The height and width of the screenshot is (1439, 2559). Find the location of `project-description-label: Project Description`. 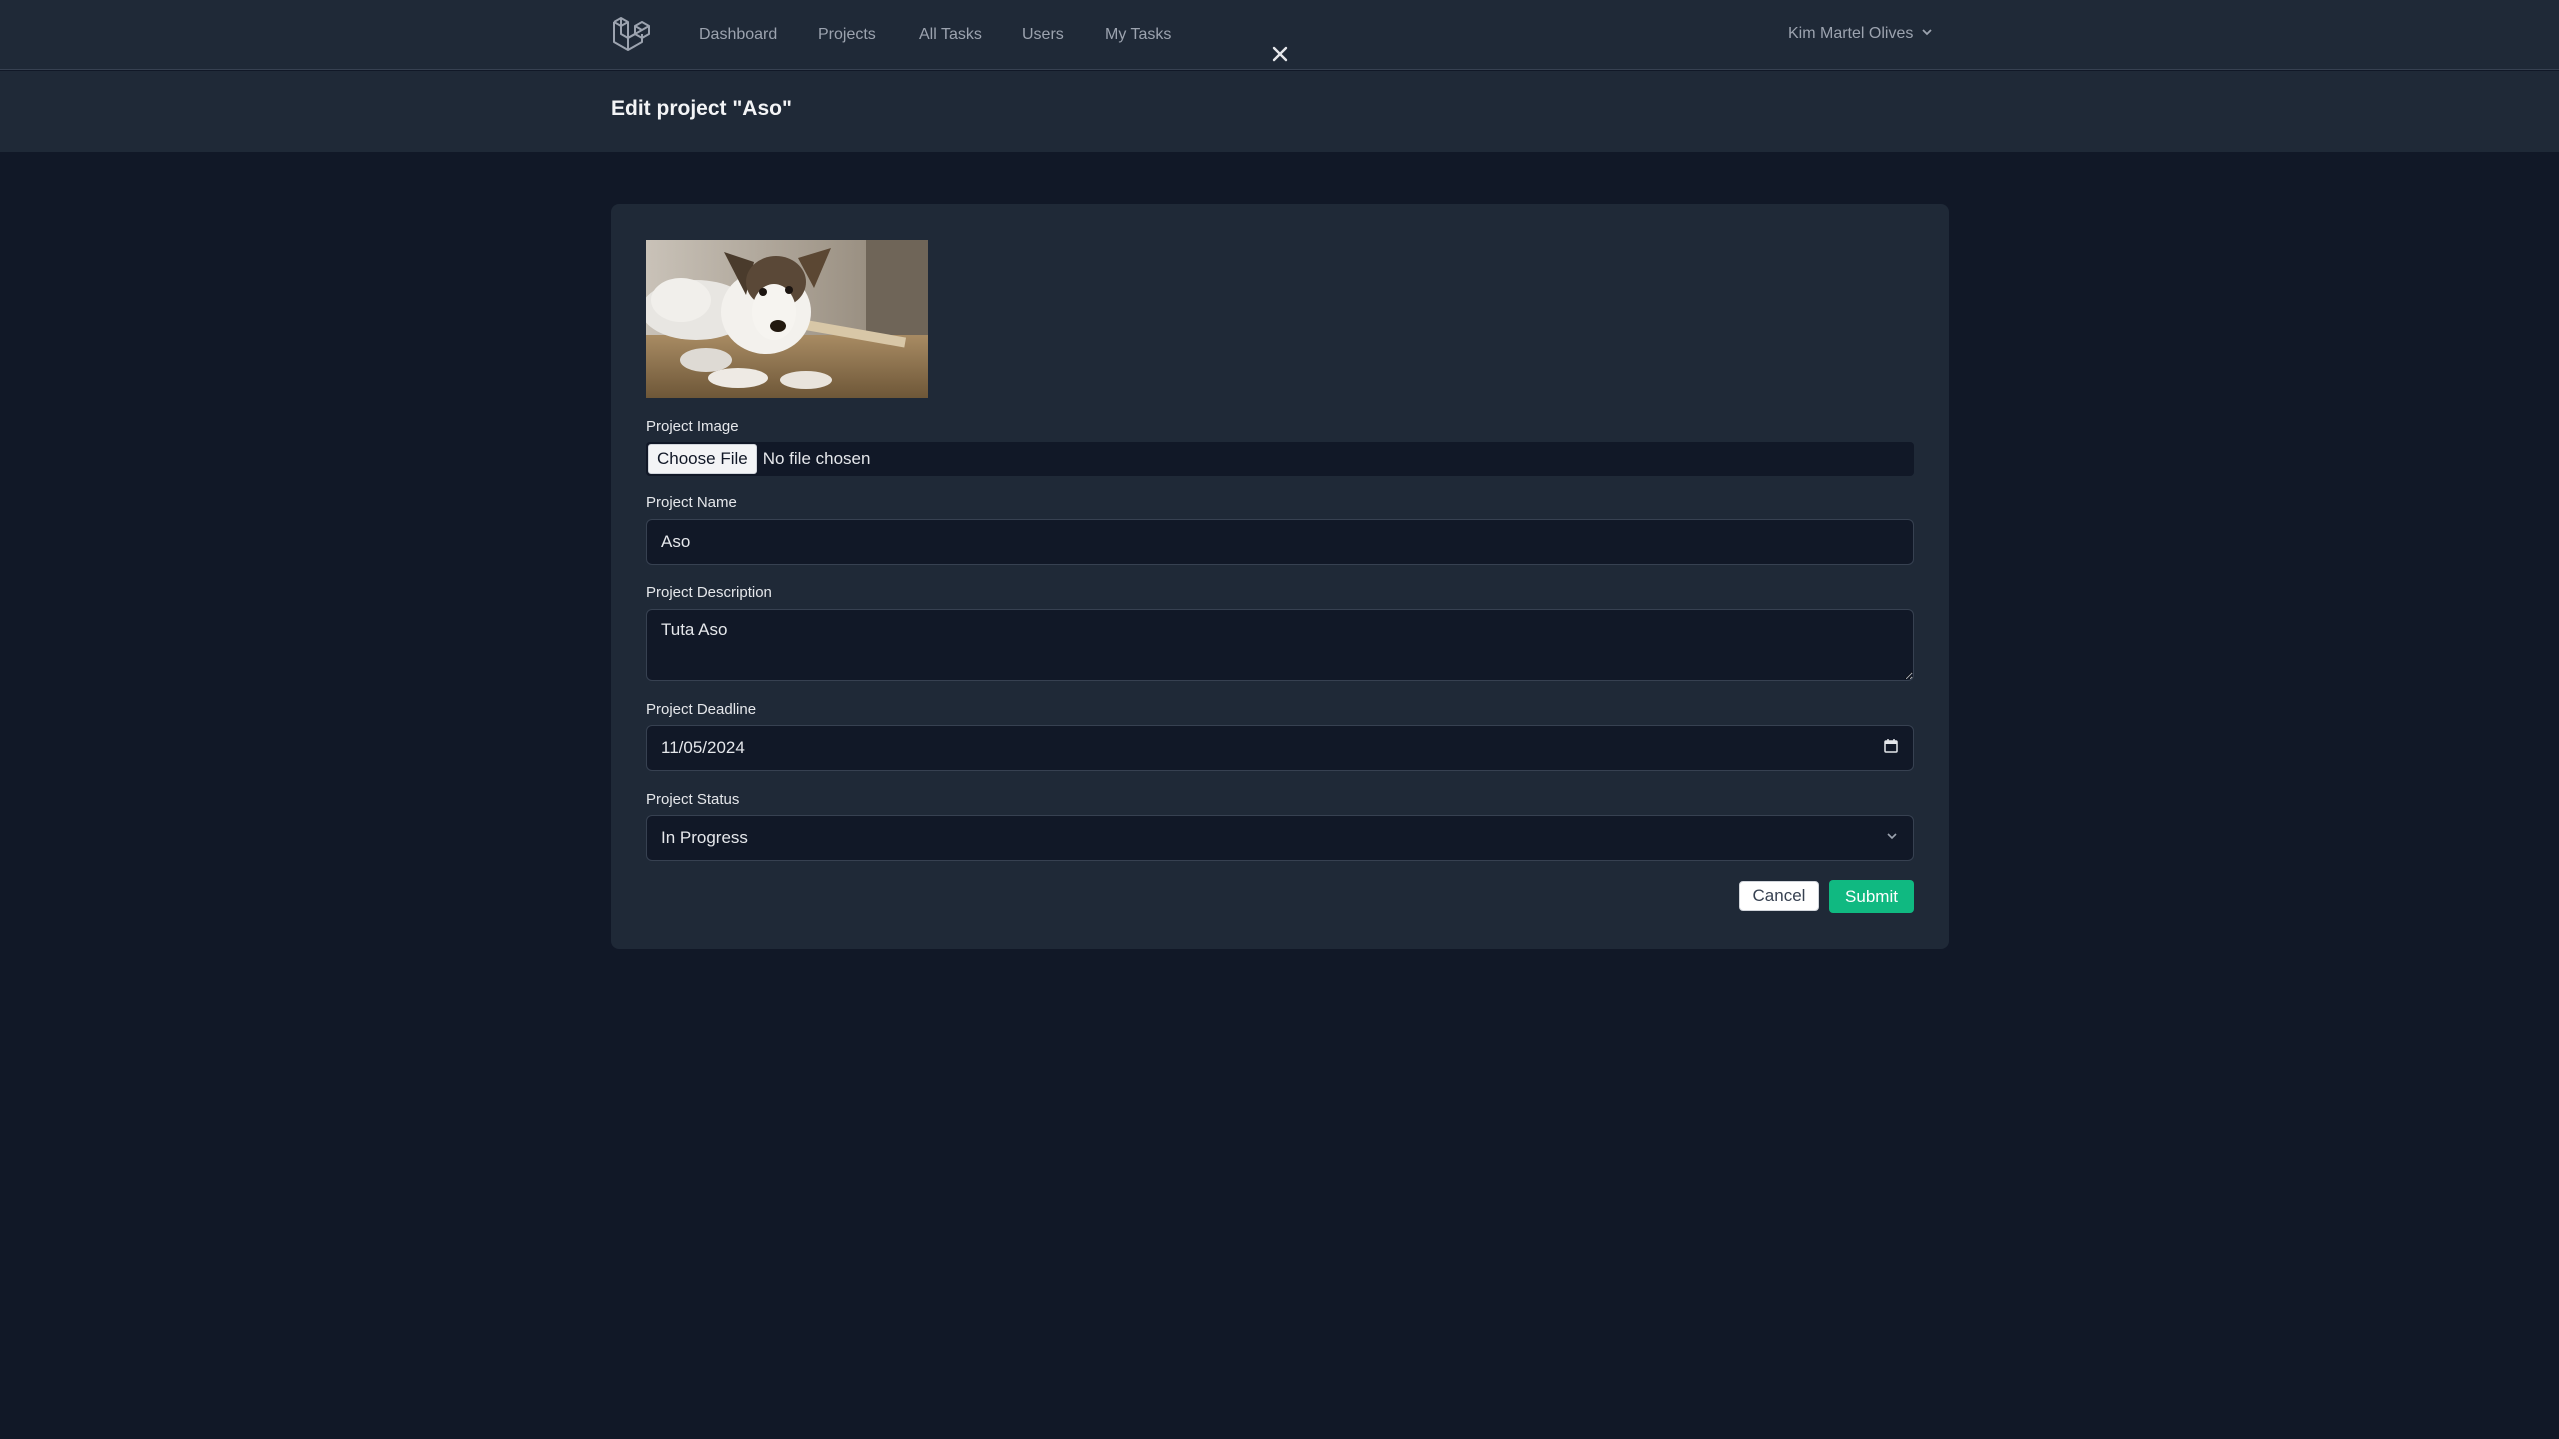

project-description-label: Project Description is located at coordinates (709, 592).